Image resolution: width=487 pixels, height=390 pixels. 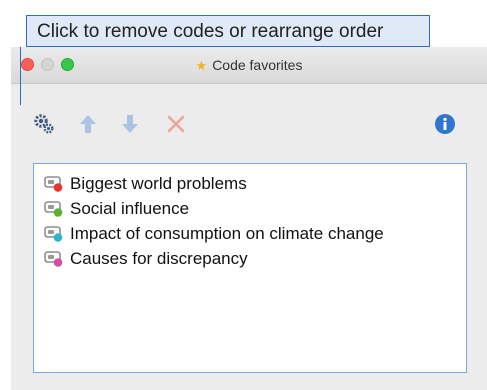 I want to click on list-item-code: Impact of consumption on climate change, so click(x=214, y=234).